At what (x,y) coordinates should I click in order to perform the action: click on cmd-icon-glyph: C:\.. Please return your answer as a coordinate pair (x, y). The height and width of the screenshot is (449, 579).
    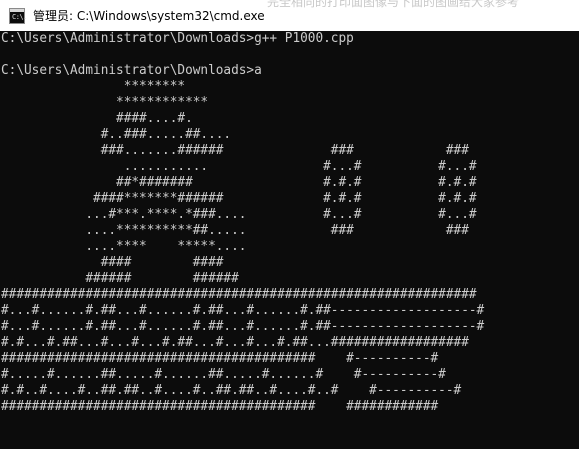
    Looking at the image, I should click on (19, 16).